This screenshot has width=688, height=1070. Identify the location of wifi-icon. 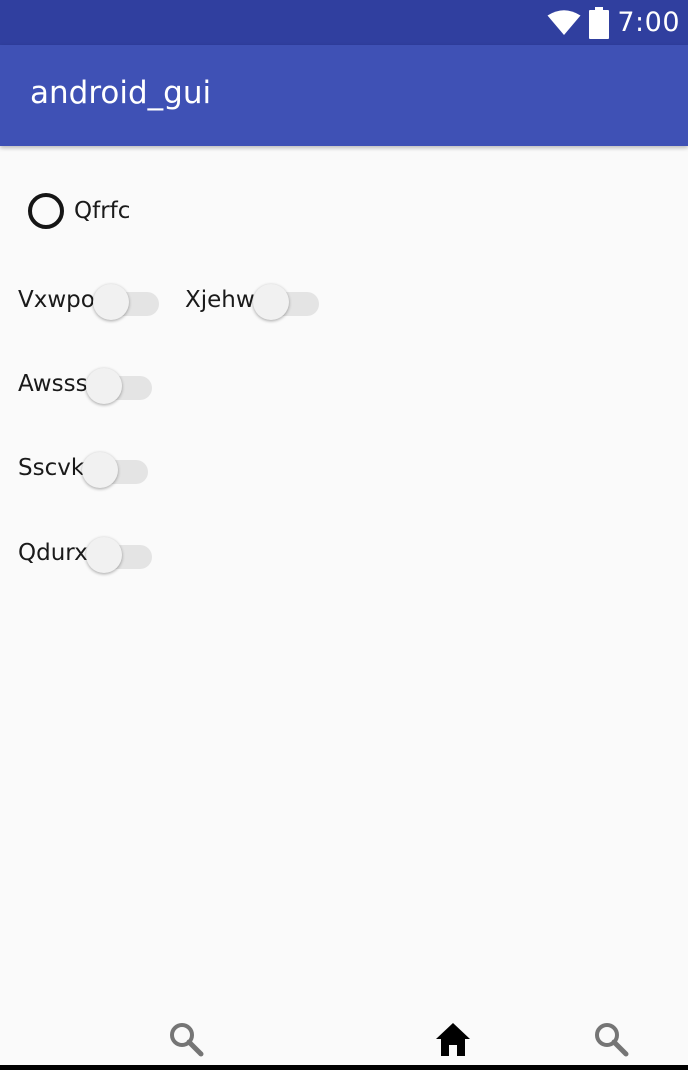
(564, 22).